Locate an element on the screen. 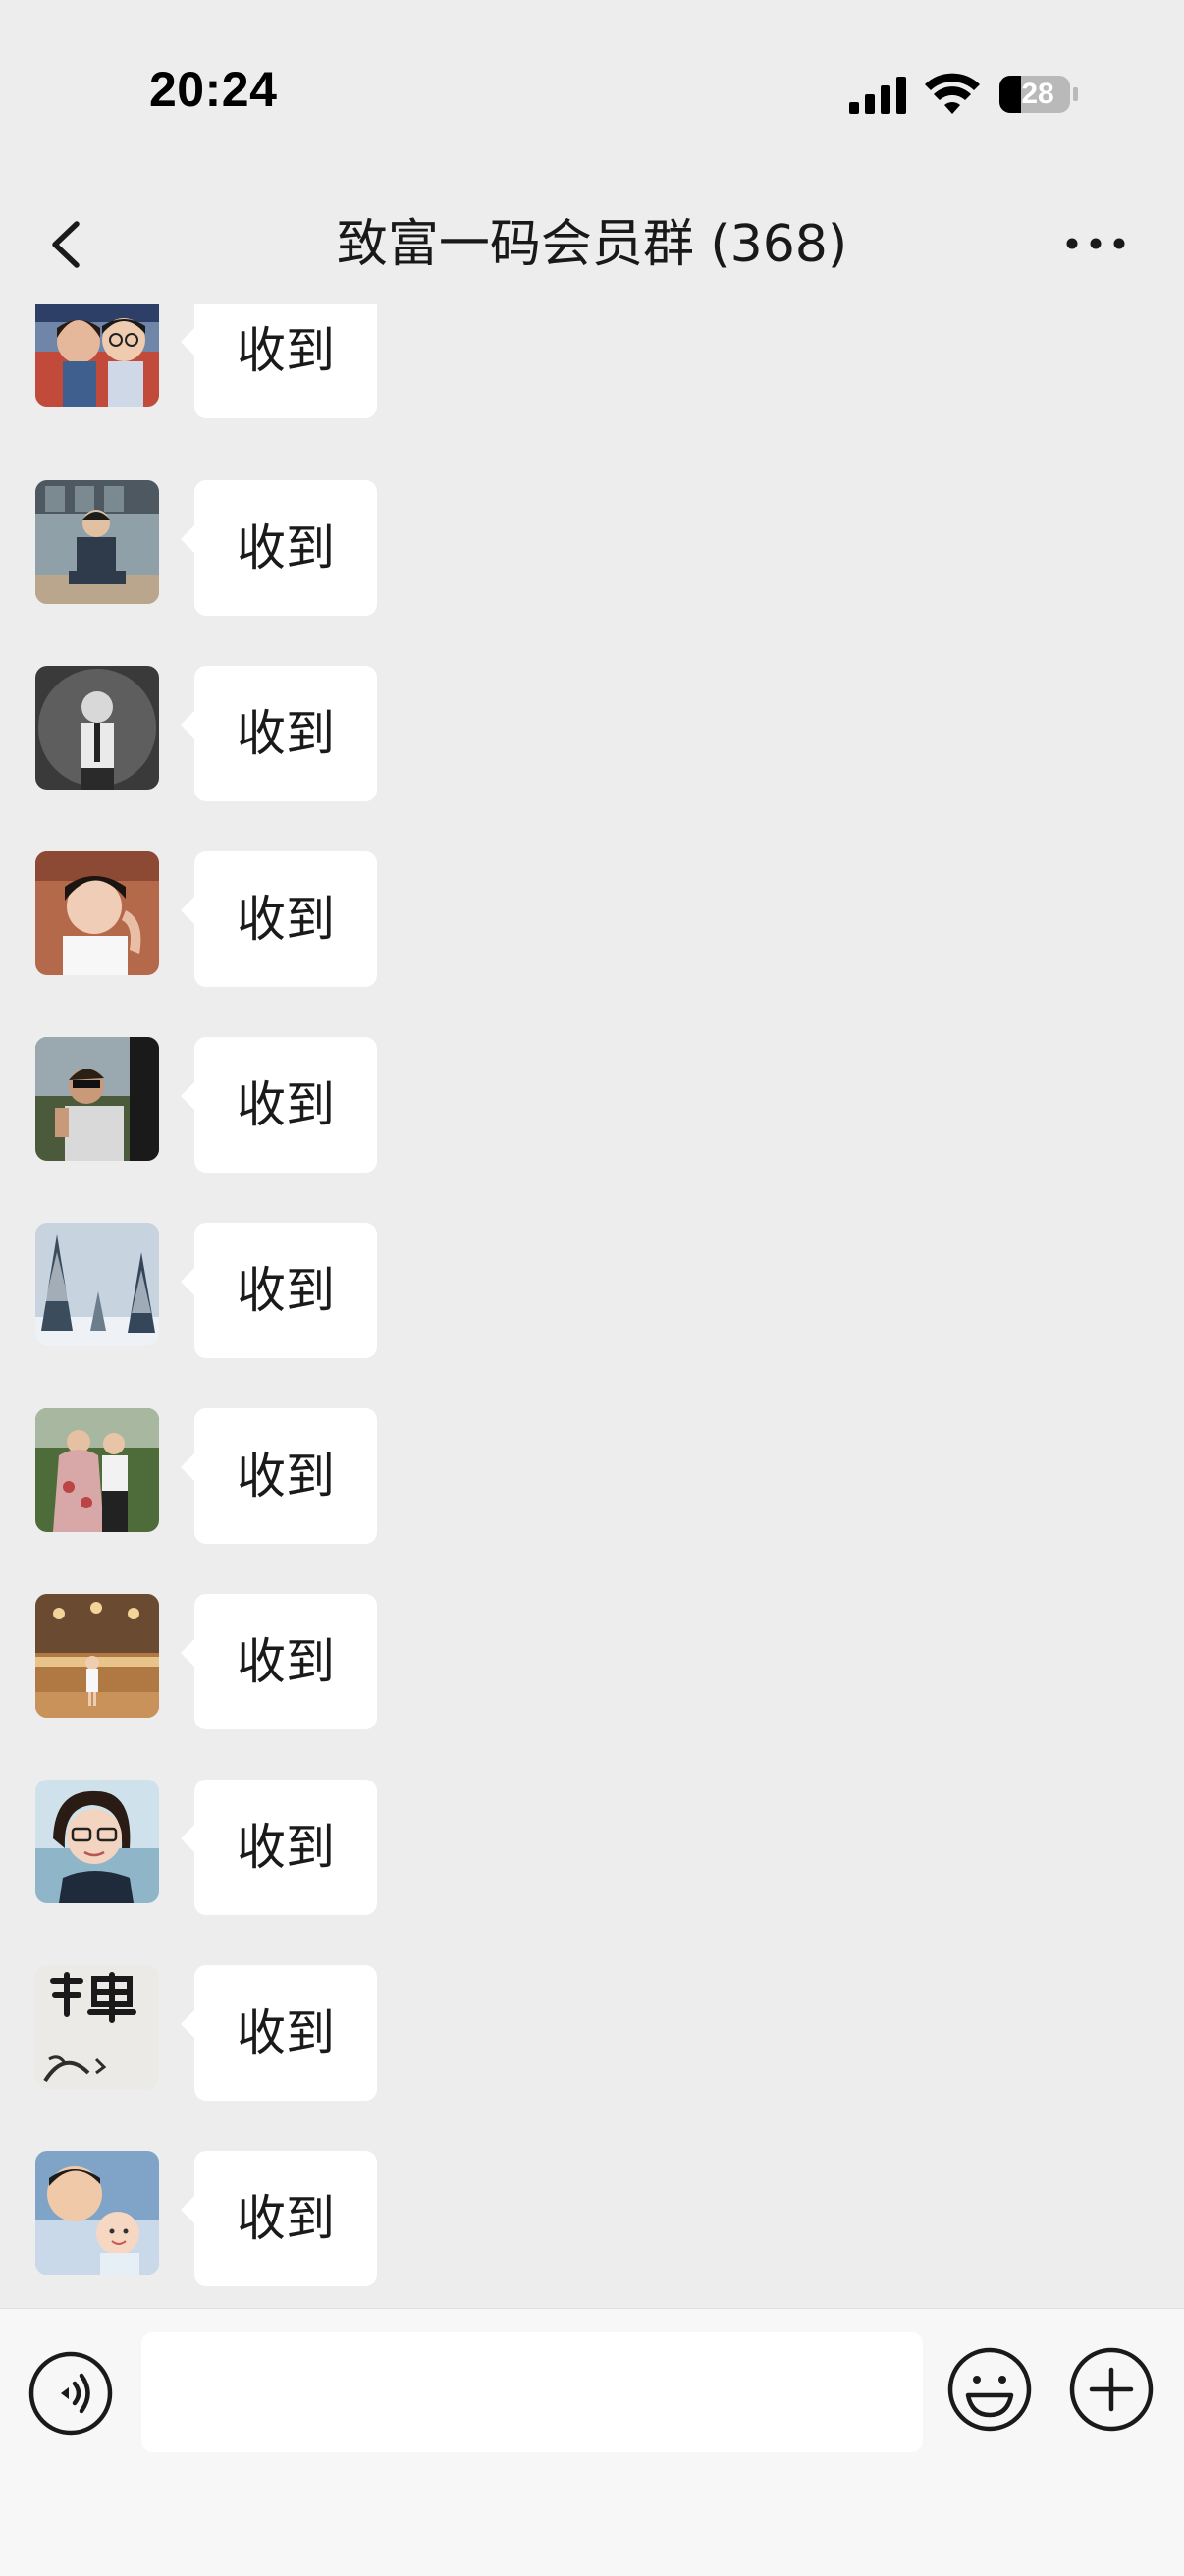  wifi-icon is located at coordinates (952, 93).